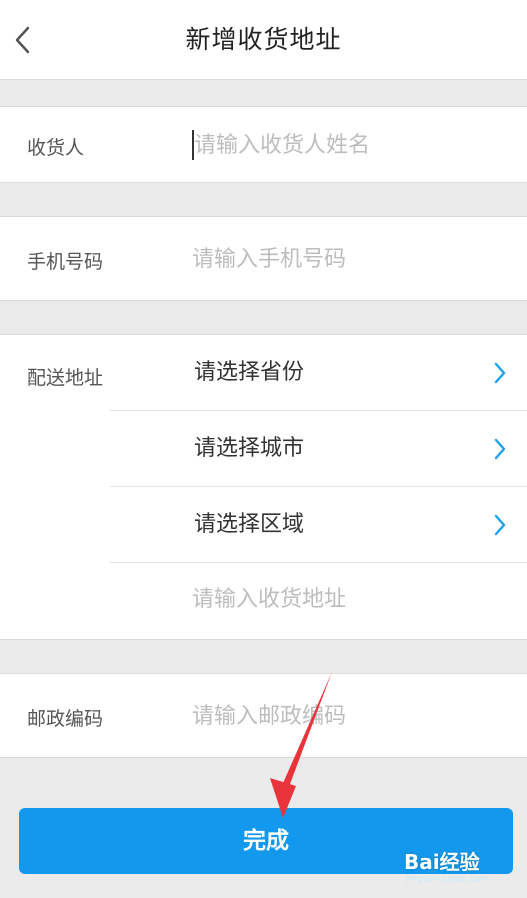  What do you see at coordinates (249, 372) in the screenshot?
I see `province-text: 请选择省份` at bounding box center [249, 372].